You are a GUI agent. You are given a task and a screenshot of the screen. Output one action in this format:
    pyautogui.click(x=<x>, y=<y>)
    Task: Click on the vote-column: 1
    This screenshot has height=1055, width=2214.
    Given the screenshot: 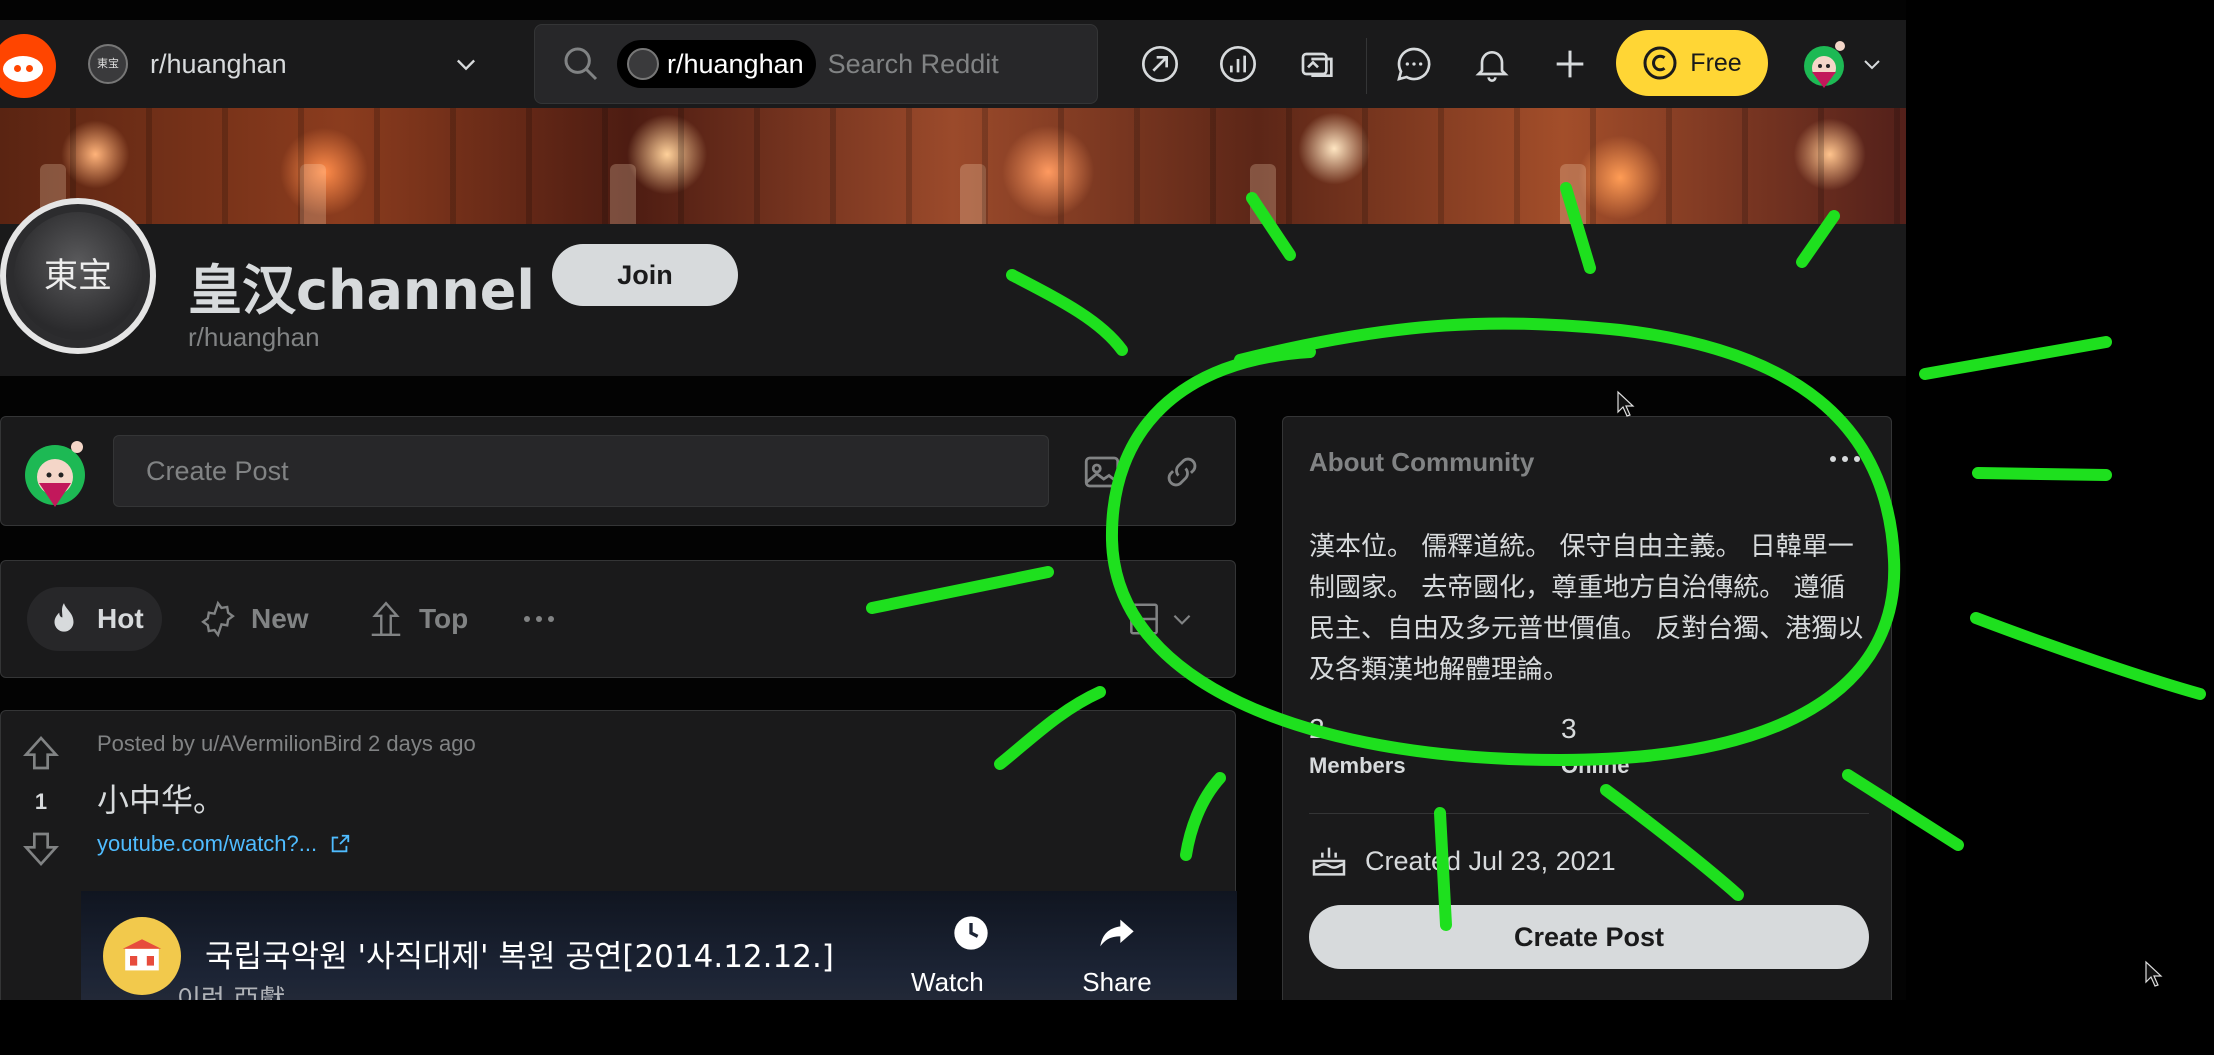 What is the action you would take?
    pyautogui.click(x=41, y=855)
    